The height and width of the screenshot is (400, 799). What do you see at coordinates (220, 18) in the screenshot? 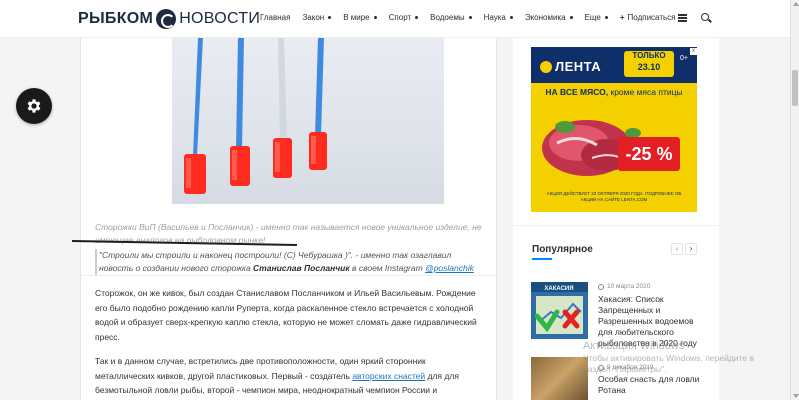
I see `logo-text-secondary: НОВОСТИ` at bounding box center [220, 18].